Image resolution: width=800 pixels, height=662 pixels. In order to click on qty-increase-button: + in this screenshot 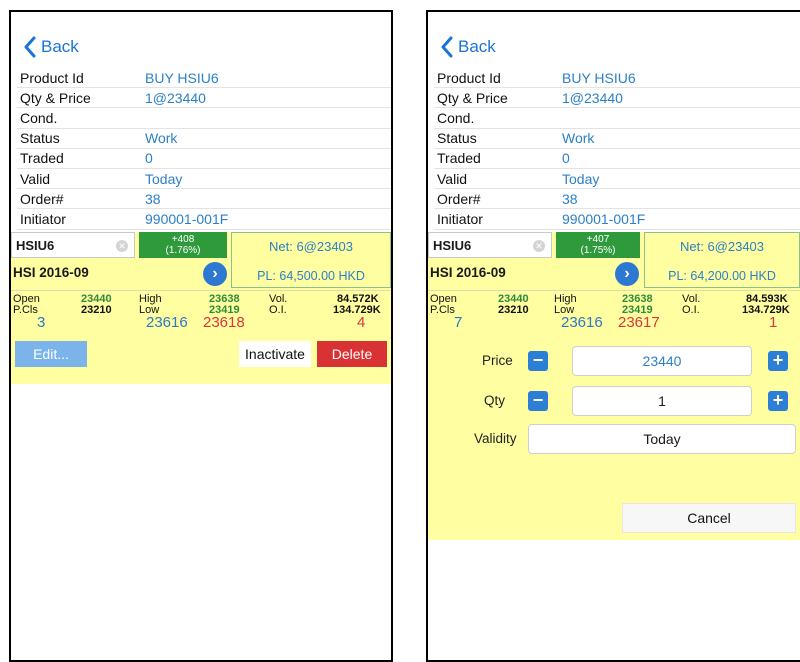, I will do `click(778, 401)`.